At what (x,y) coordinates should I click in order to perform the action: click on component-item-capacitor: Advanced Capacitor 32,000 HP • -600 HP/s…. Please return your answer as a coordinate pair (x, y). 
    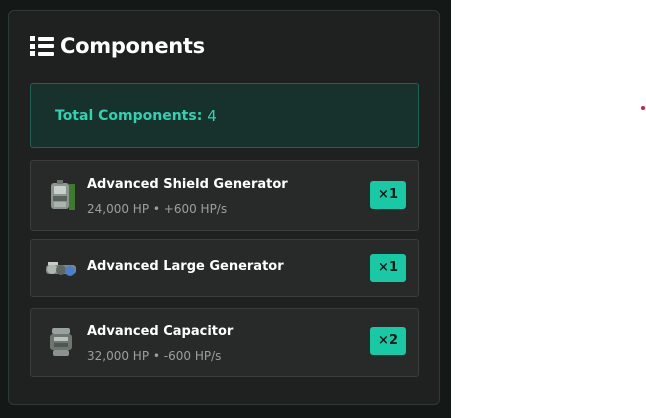
    Looking at the image, I should click on (224, 342).